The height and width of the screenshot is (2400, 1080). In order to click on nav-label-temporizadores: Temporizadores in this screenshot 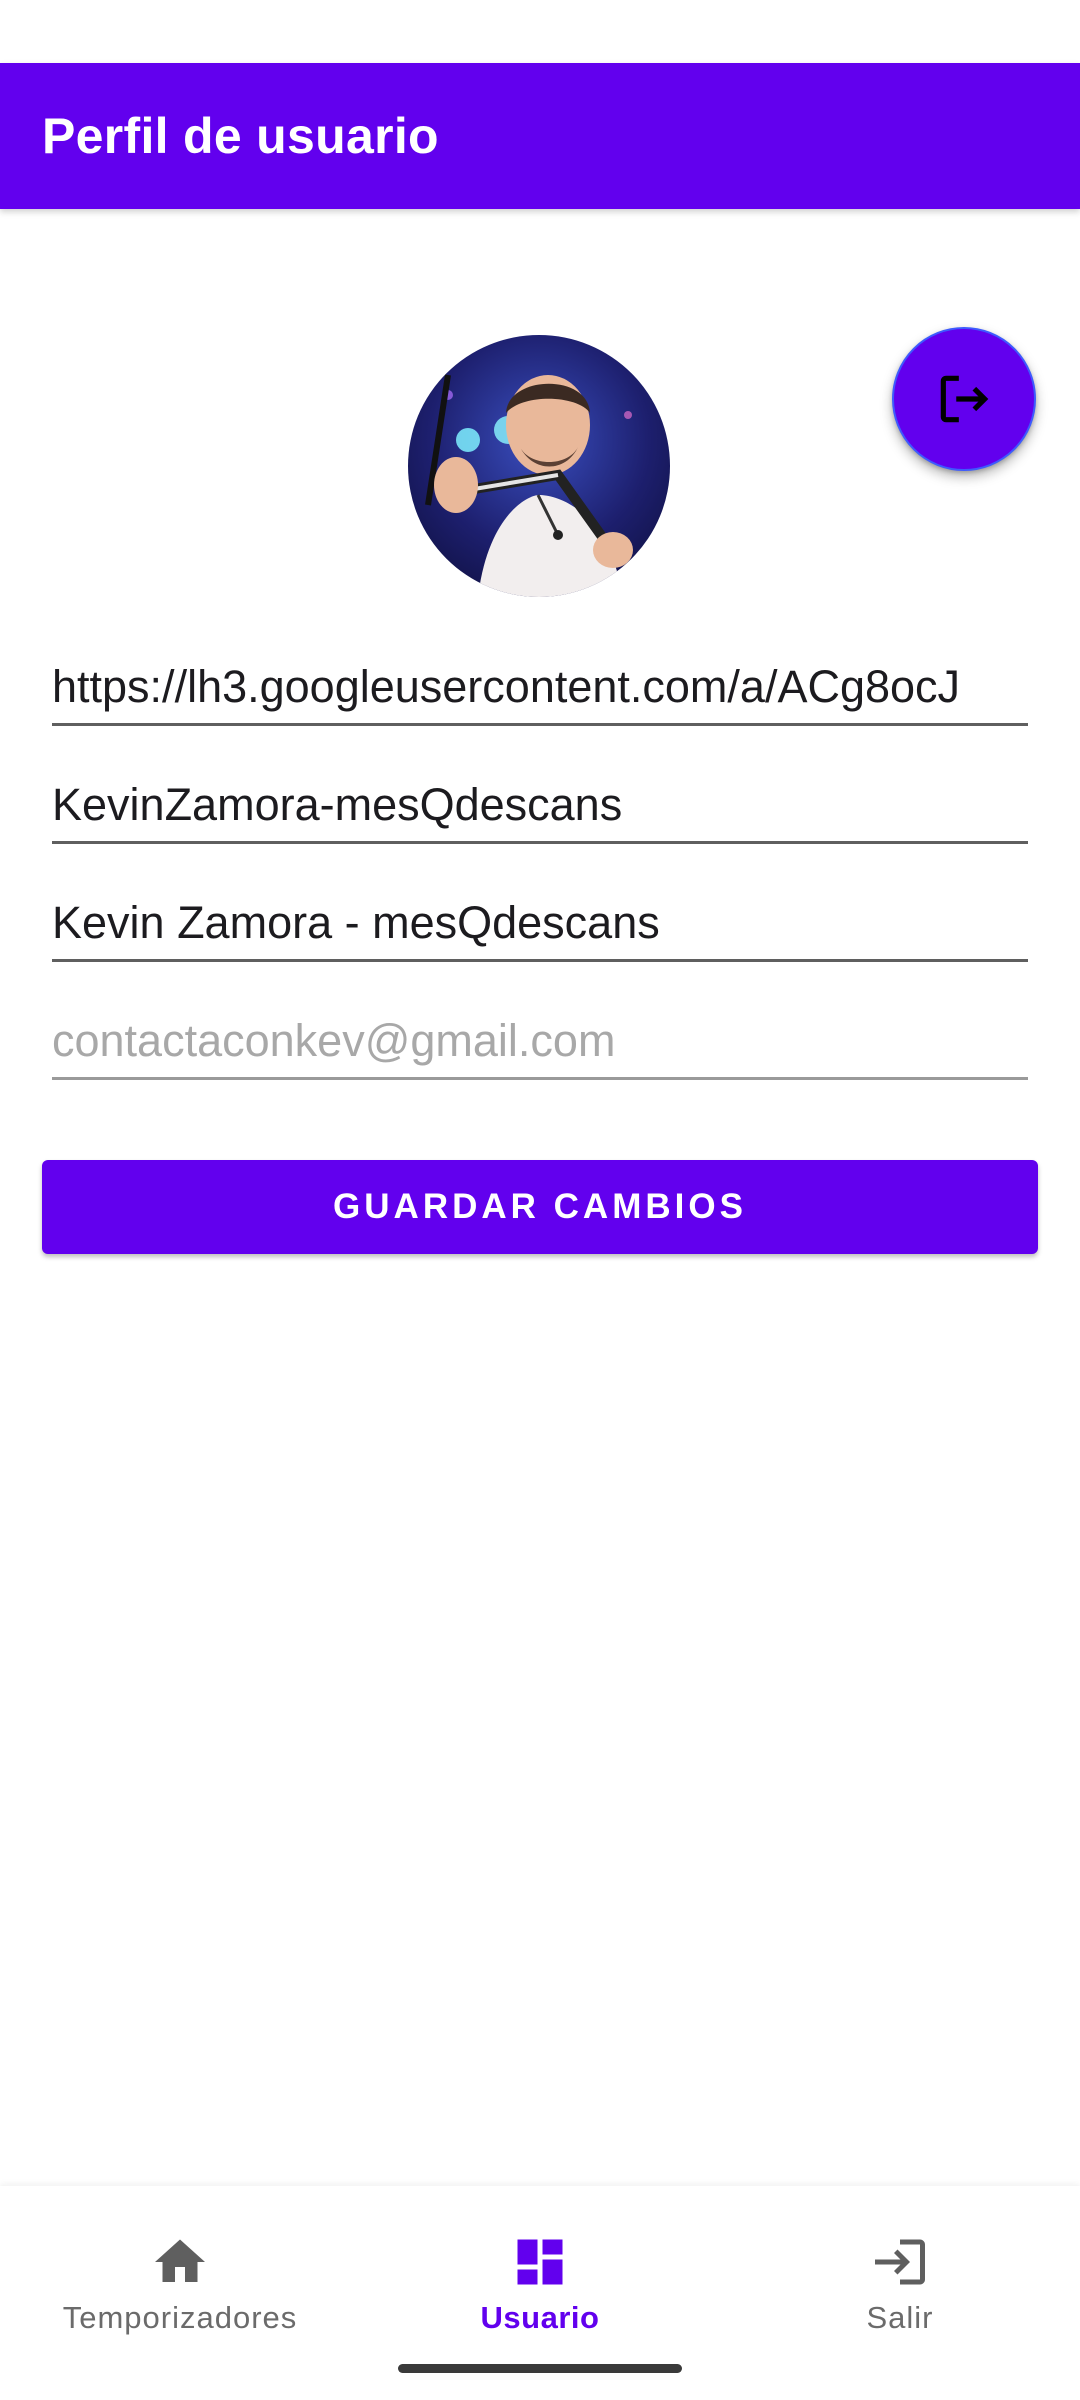, I will do `click(180, 2317)`.